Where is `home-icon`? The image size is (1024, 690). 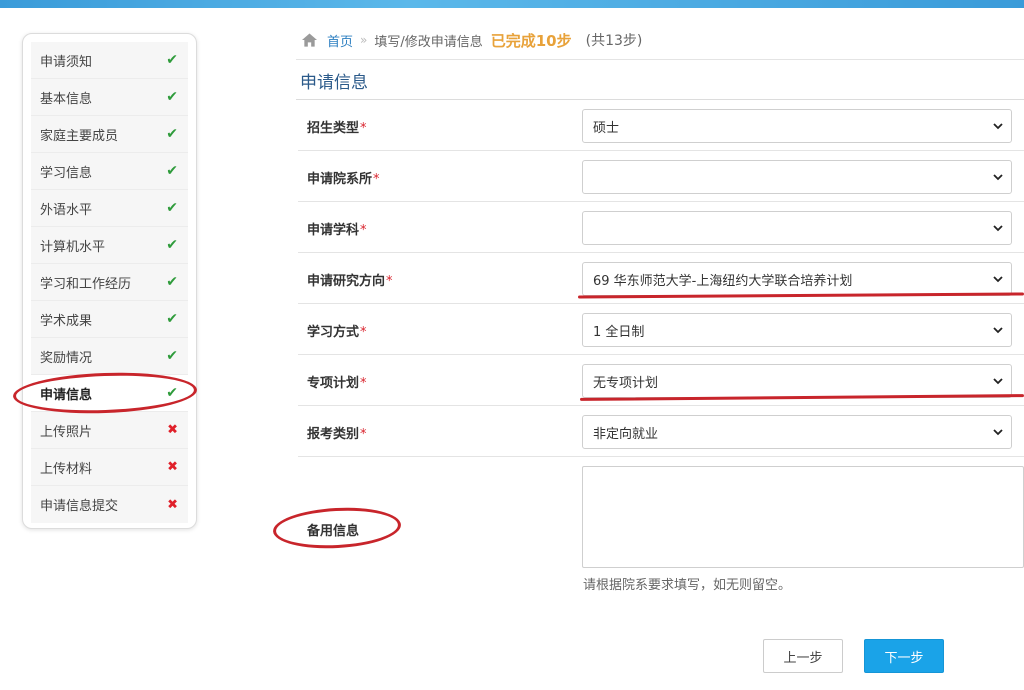 home-icon is located at coordinates (309, 40).